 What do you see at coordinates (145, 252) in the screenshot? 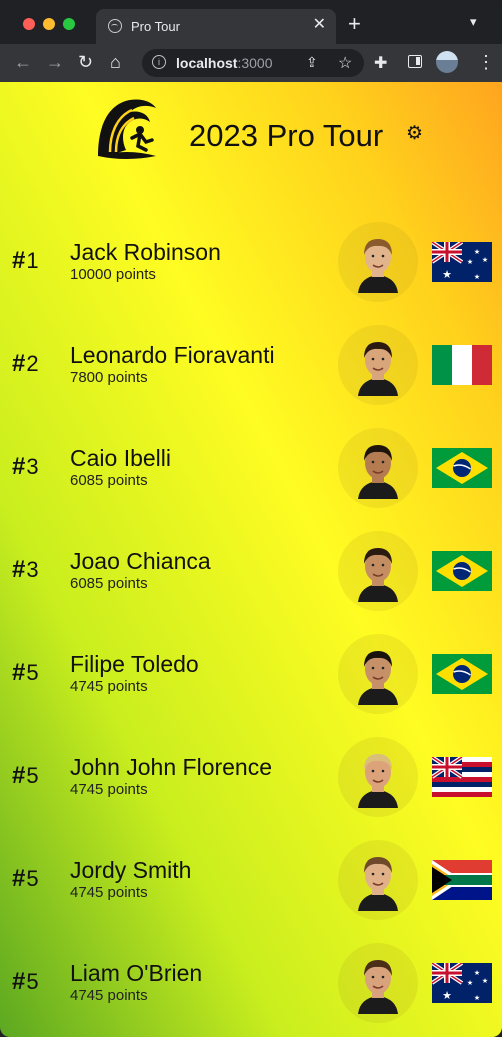
I see `surfer-name: Jack Robinson` at bounding box center [145, 252].